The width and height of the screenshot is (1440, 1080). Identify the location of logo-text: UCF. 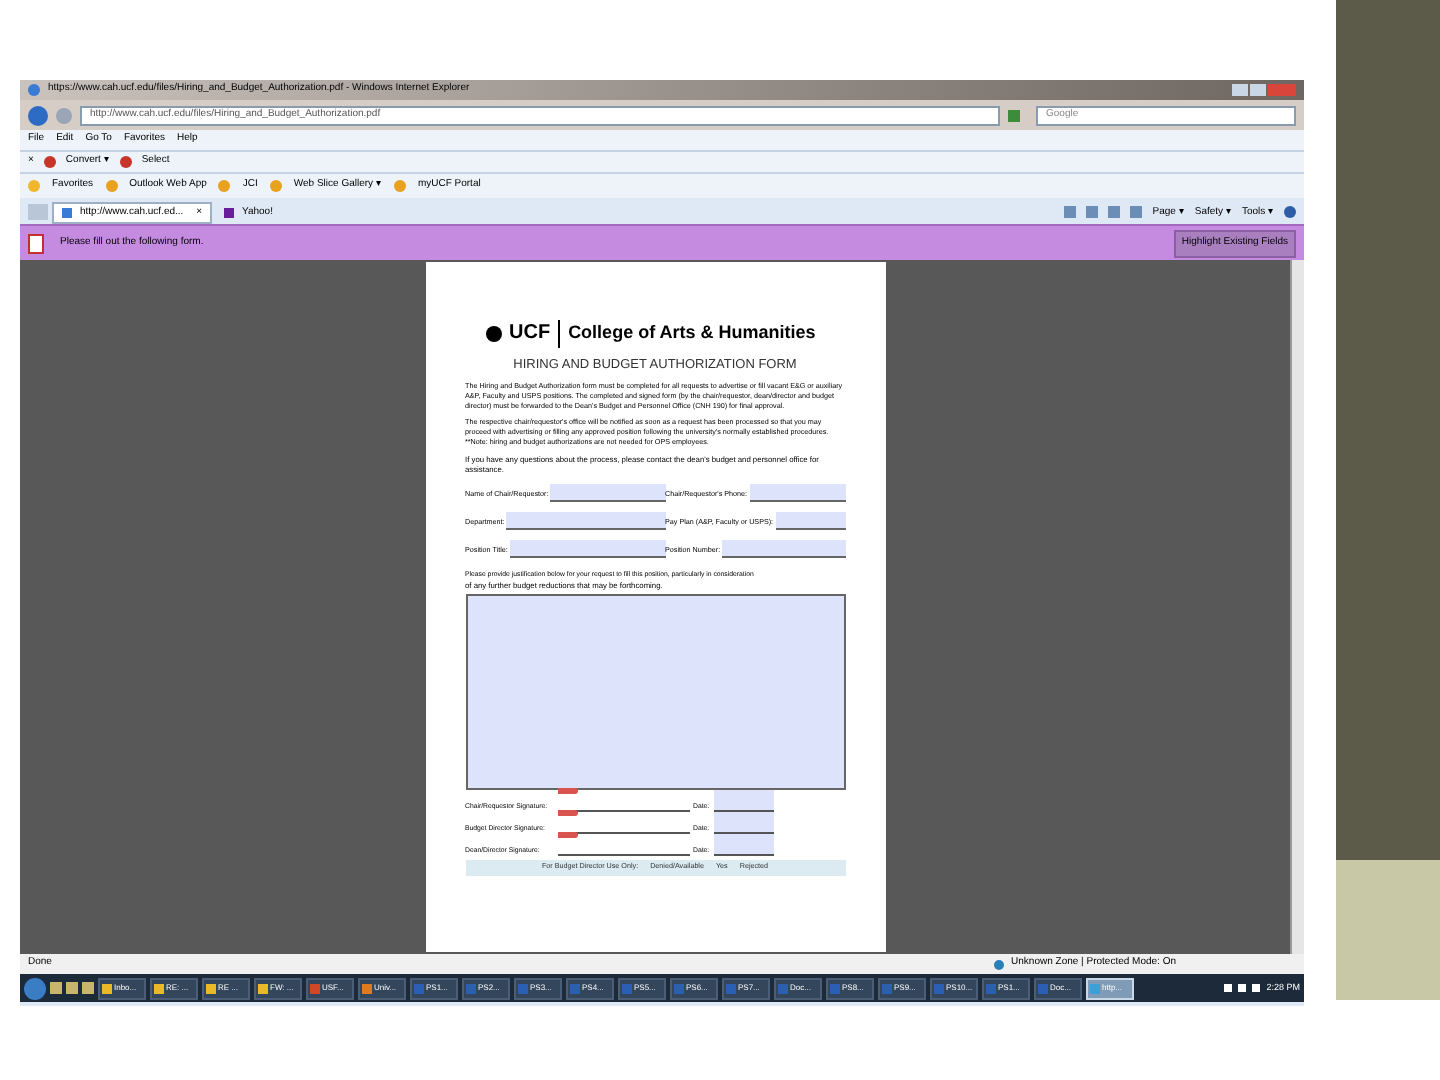
(530, 334).